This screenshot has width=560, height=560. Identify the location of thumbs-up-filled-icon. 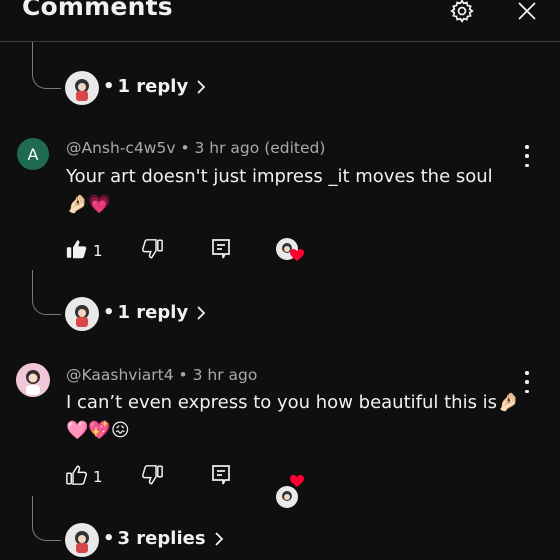
(76, 251).